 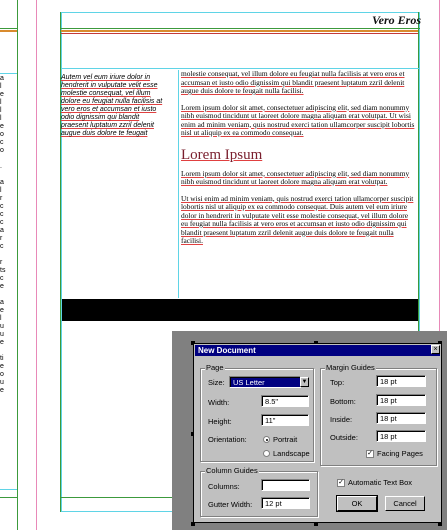 I want to click on column-guides-group, so click(x=259, y=494).